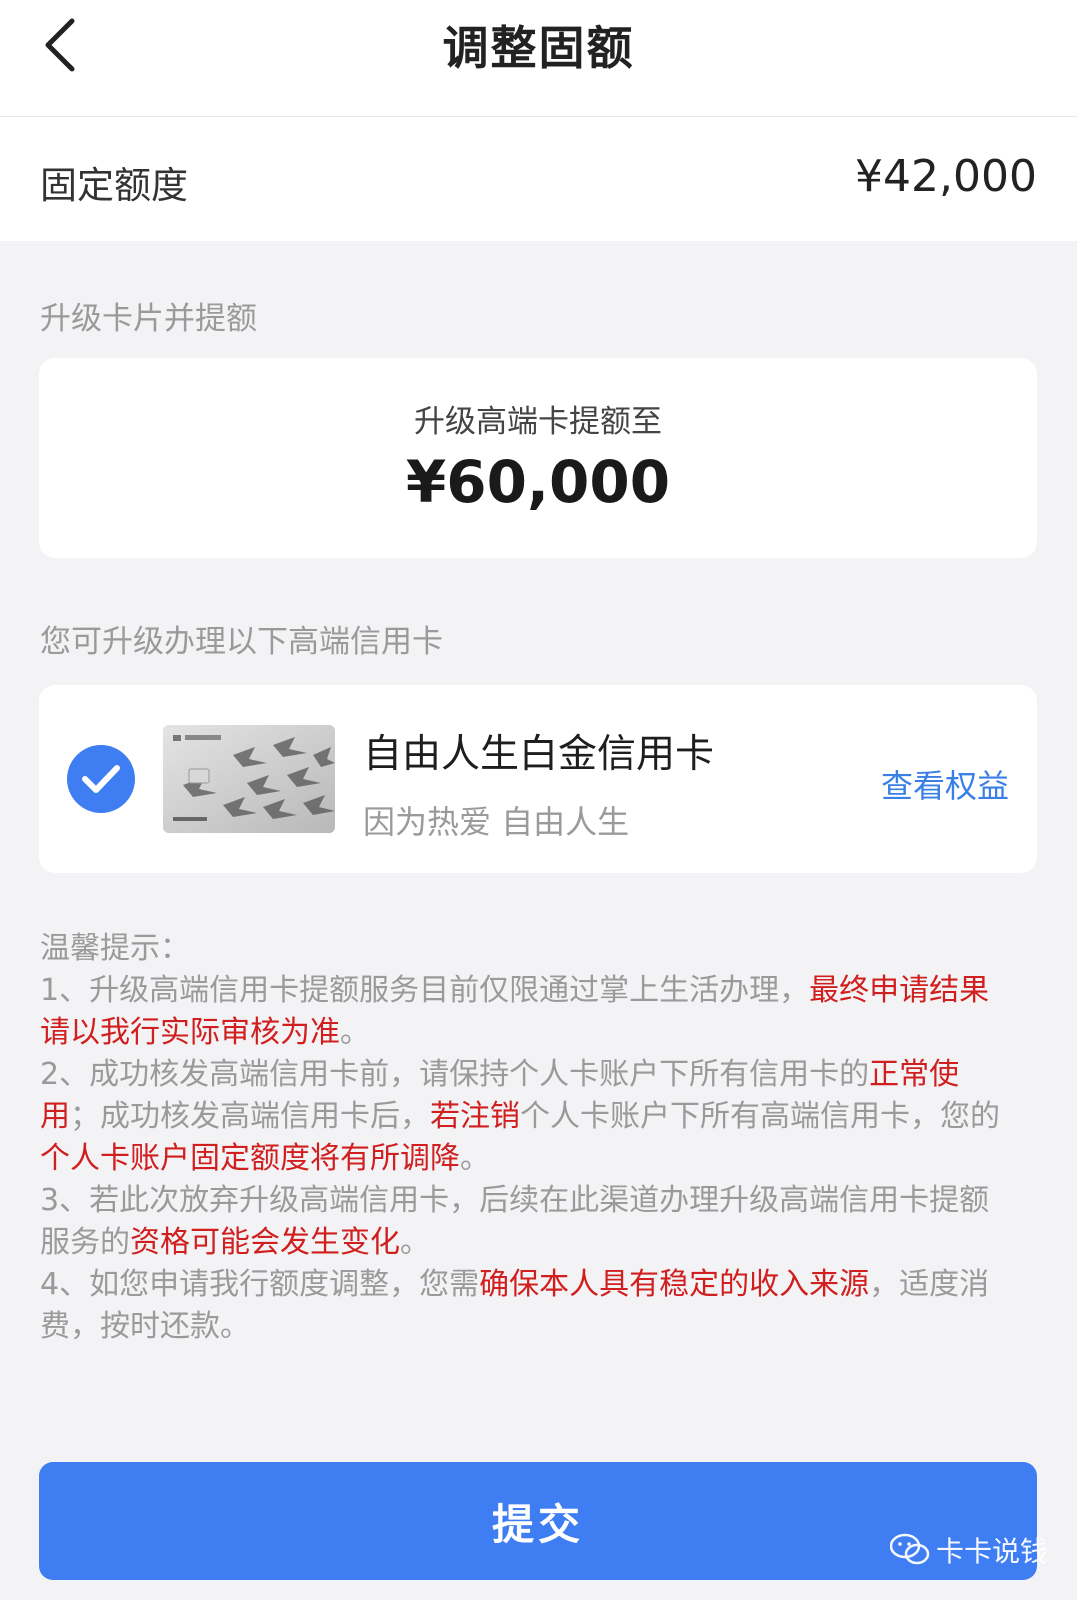  What do you see at coordinates (250, 1116) in the screenshot?
I see `tip-text: ；成功核发高端信用卡后，` at bounding box center [250, 1116].